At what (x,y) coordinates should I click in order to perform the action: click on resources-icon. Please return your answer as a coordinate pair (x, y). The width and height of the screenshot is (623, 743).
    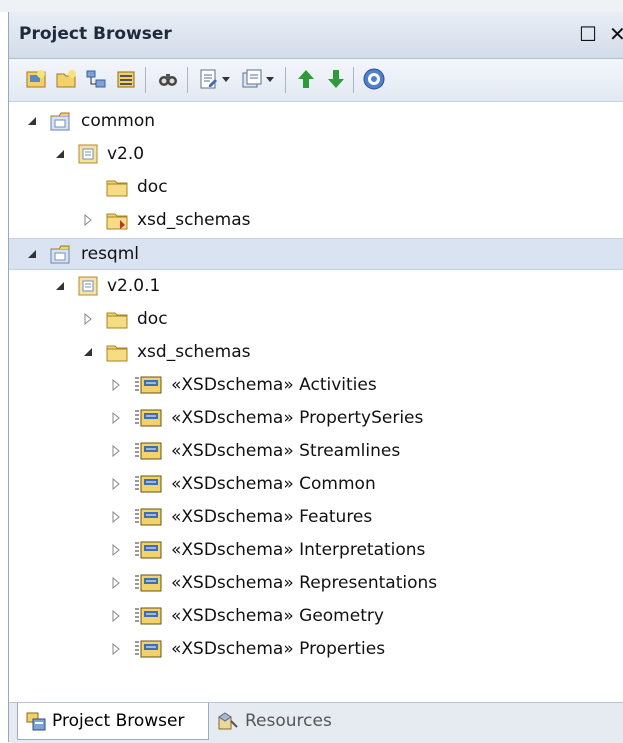
    Looking at the image, I should click on (228, 721).